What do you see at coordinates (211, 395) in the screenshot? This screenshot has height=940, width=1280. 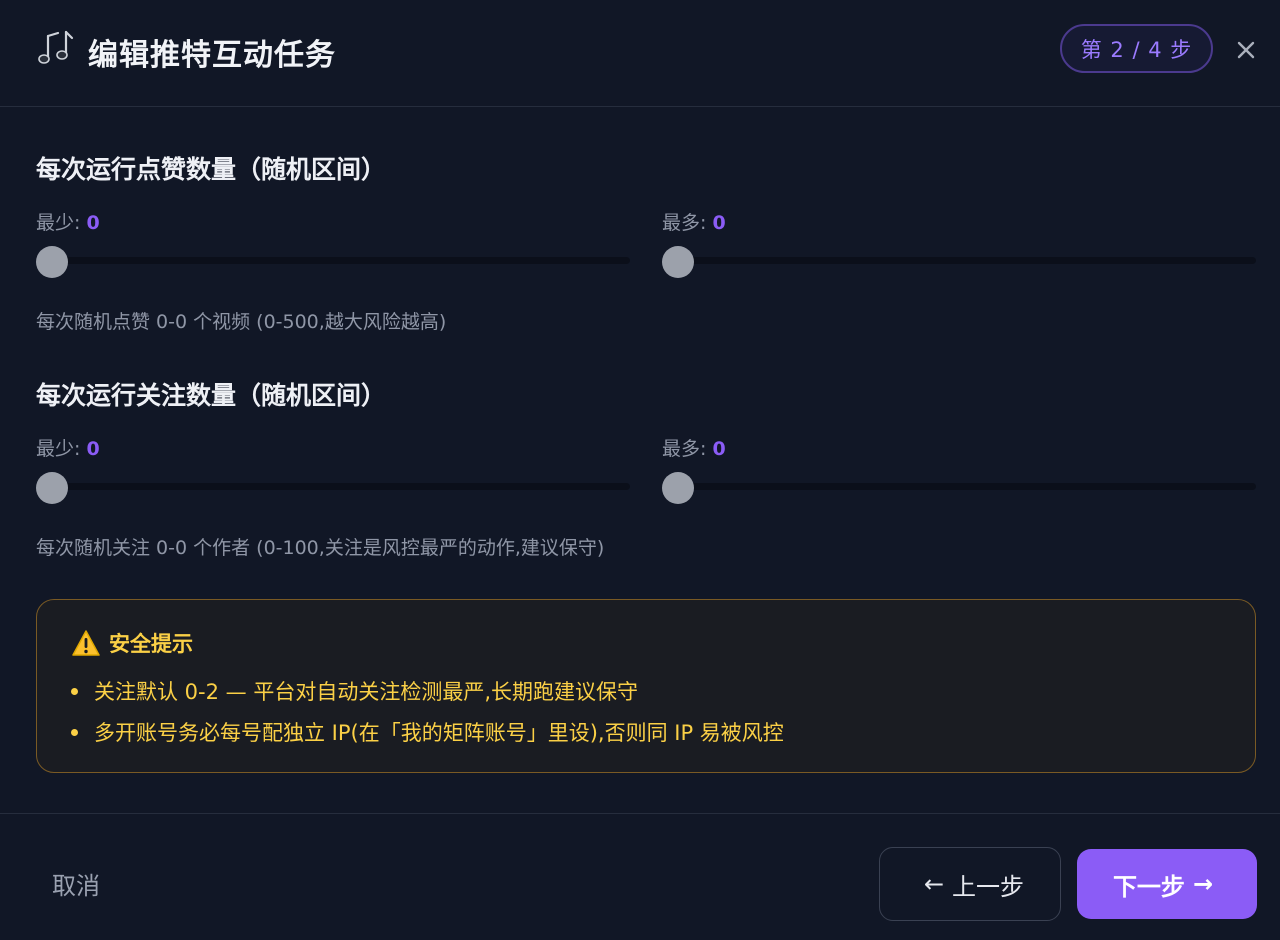 I see `follows-section-title: 每次运行关注数量（随机区间）` at bounding box center [211, 395].